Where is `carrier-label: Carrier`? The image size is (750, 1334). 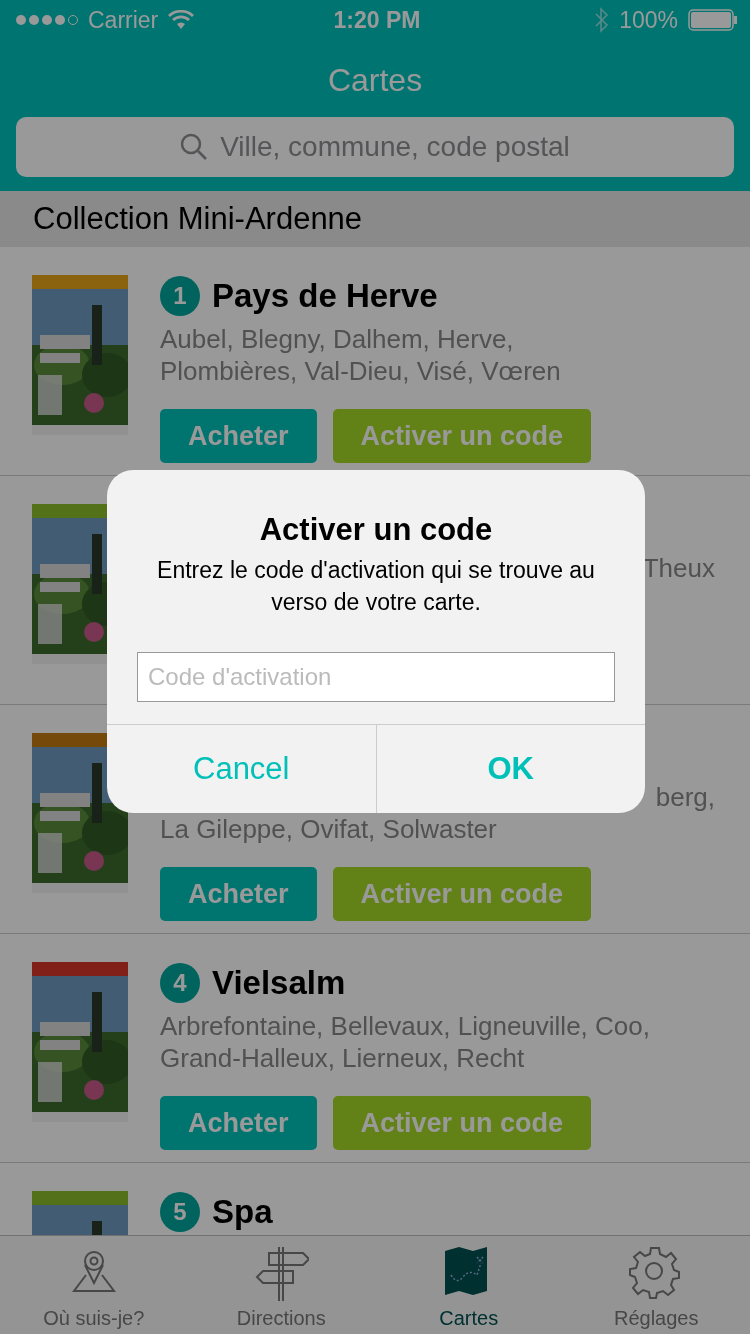 carrier-label: Carrier is located at coordinates (123, 20).